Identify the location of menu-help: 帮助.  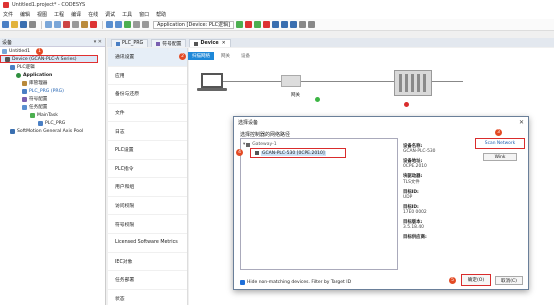
(161, 14).